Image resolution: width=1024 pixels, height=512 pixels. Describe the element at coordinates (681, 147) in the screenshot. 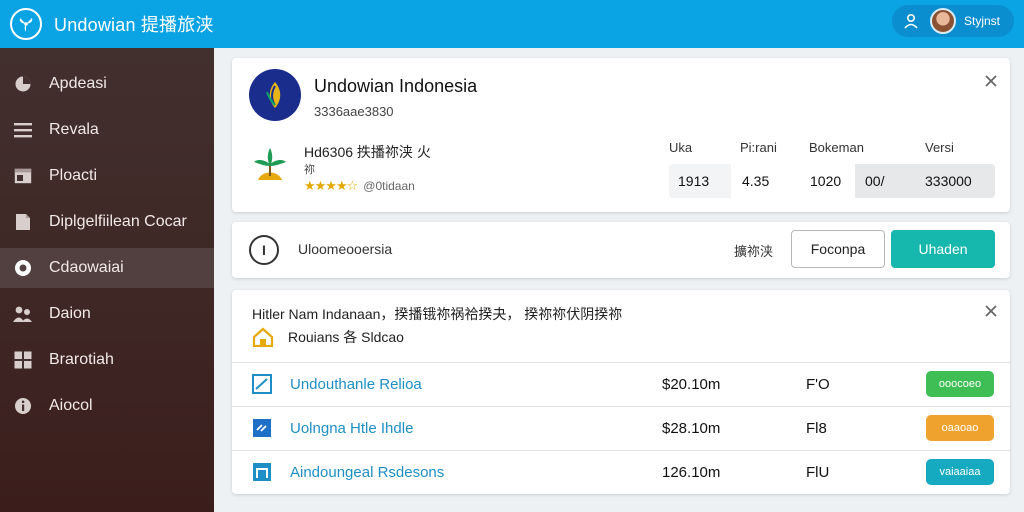

I see `stats-header-uka: Uka` at that location.